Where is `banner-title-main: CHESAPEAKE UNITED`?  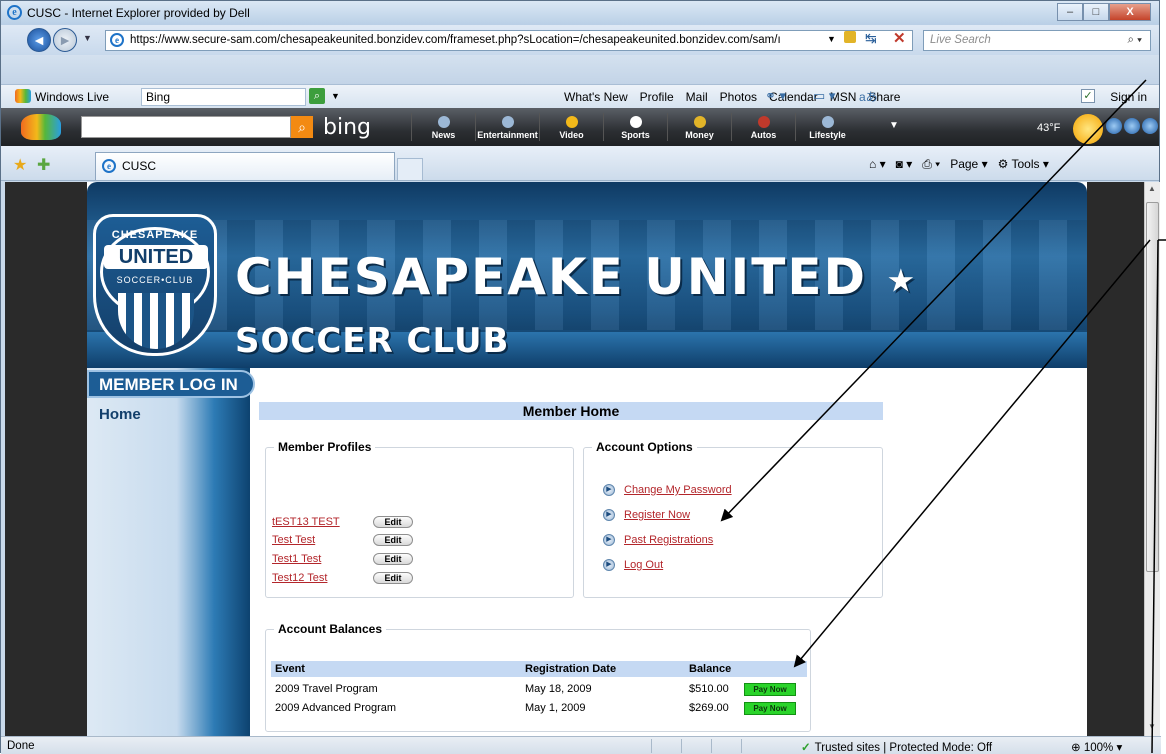
banner-title-main: CHESAPEAKE UNITED is located at coordinates (551, 277).